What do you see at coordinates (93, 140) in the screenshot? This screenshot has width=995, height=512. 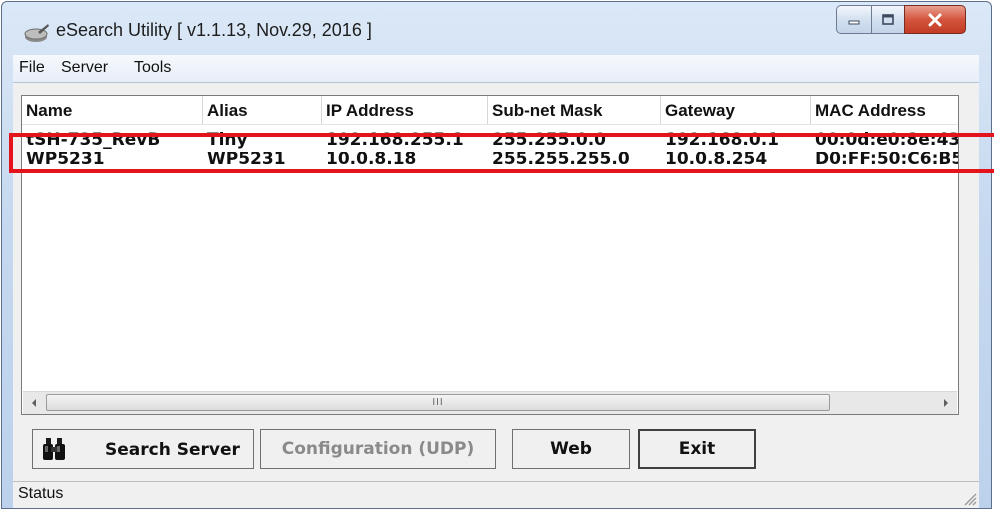 I see `cell-name: tSH-735_RevB` at bounding box center [93, 140].